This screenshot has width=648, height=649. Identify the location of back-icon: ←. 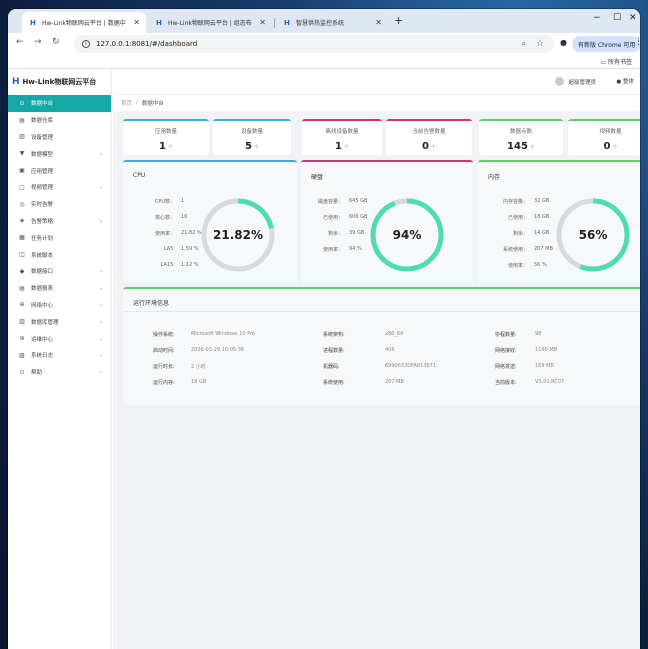
(20, 42).